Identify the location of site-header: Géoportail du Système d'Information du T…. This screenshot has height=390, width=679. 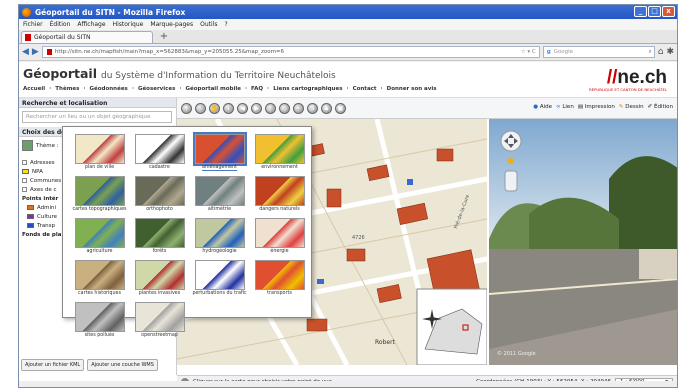
(348, 80).